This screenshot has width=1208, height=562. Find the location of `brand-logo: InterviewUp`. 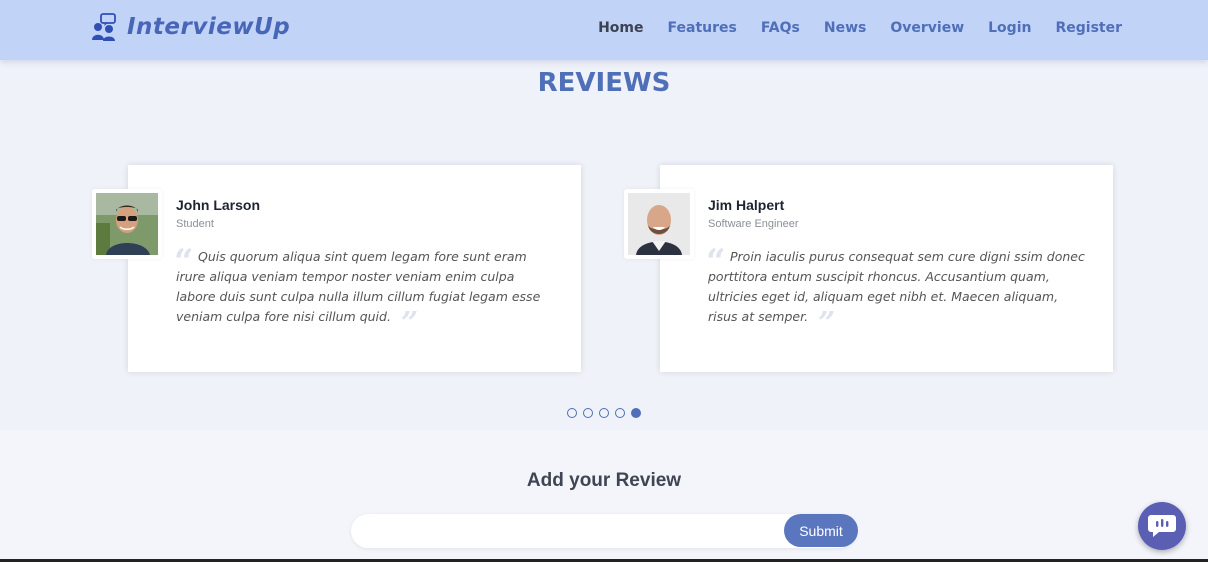

brand-logo: InterviewUp is located at coordinates (190, 27).